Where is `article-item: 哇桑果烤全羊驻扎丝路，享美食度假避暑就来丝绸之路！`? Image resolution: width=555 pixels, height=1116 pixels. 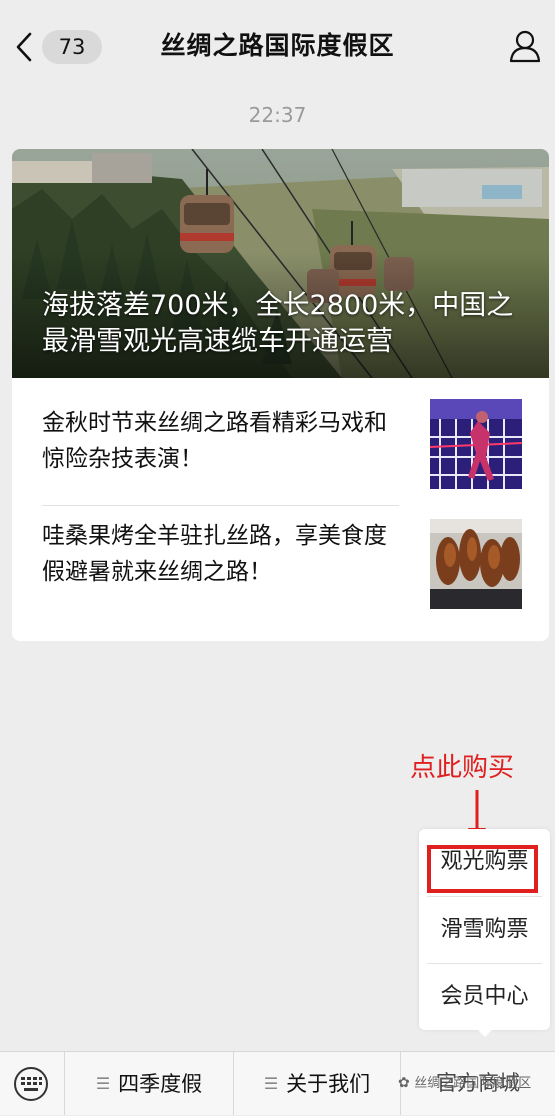 article-item: 哇桑果烤全羊驻扎丝路，享美食度假避暑就来丝绸之路！ is located at coordinates (280, 565).